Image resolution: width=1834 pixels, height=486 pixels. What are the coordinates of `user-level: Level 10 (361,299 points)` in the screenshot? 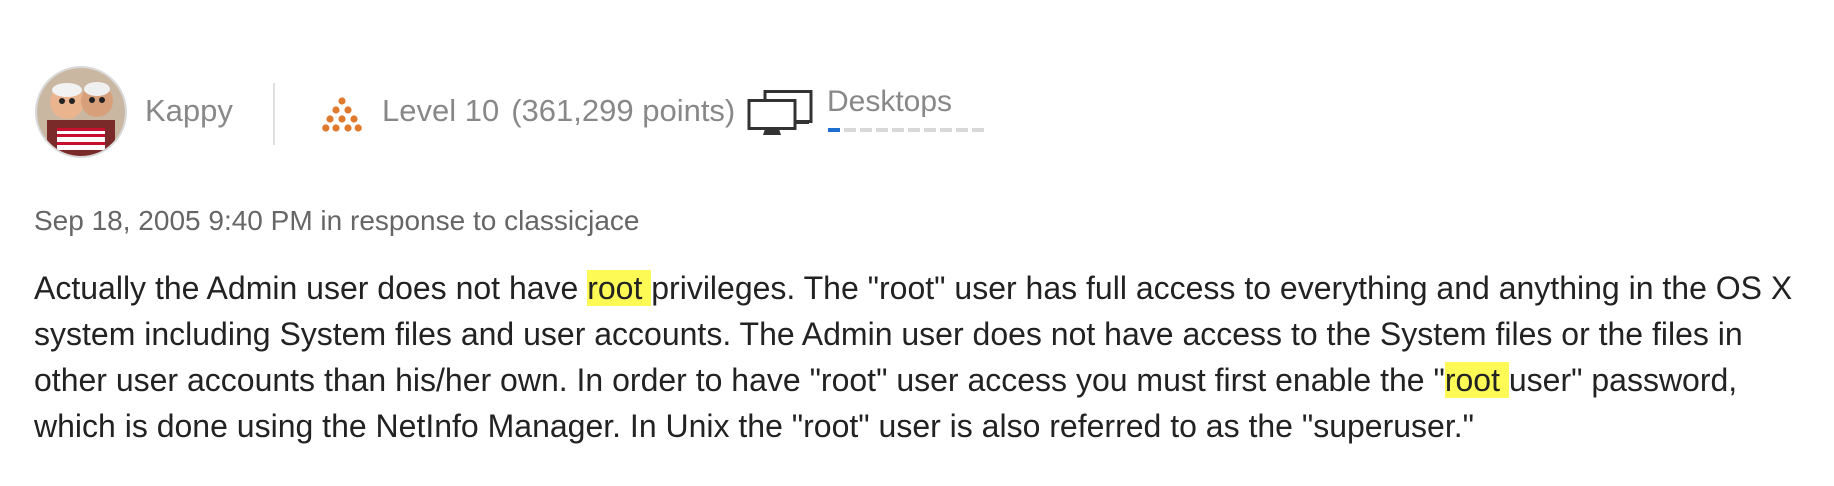 It's located at (558, 111).